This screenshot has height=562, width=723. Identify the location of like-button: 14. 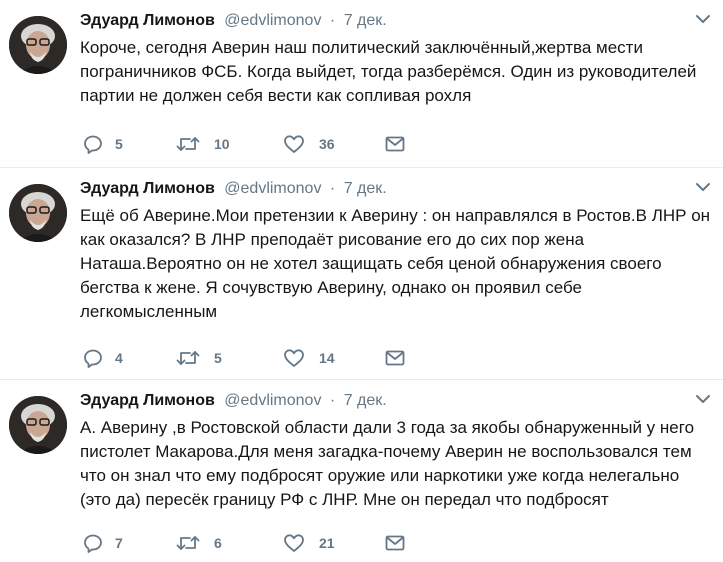
(309, 358).